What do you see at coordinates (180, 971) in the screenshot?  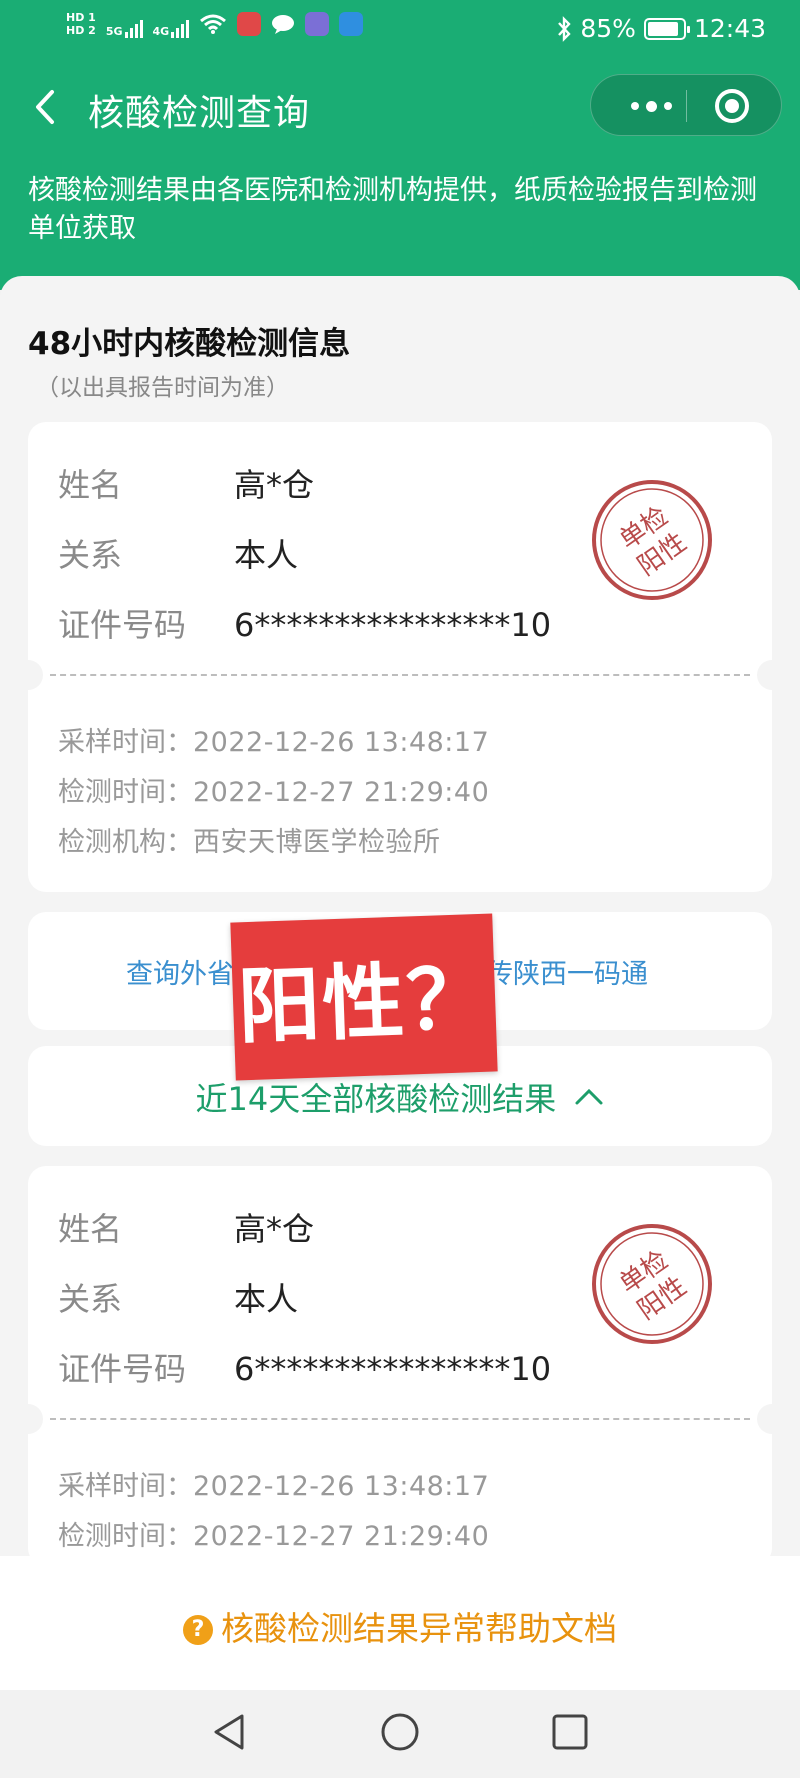 I see `query-other-province-link: 查询外省` at bounding box center [180, 971].